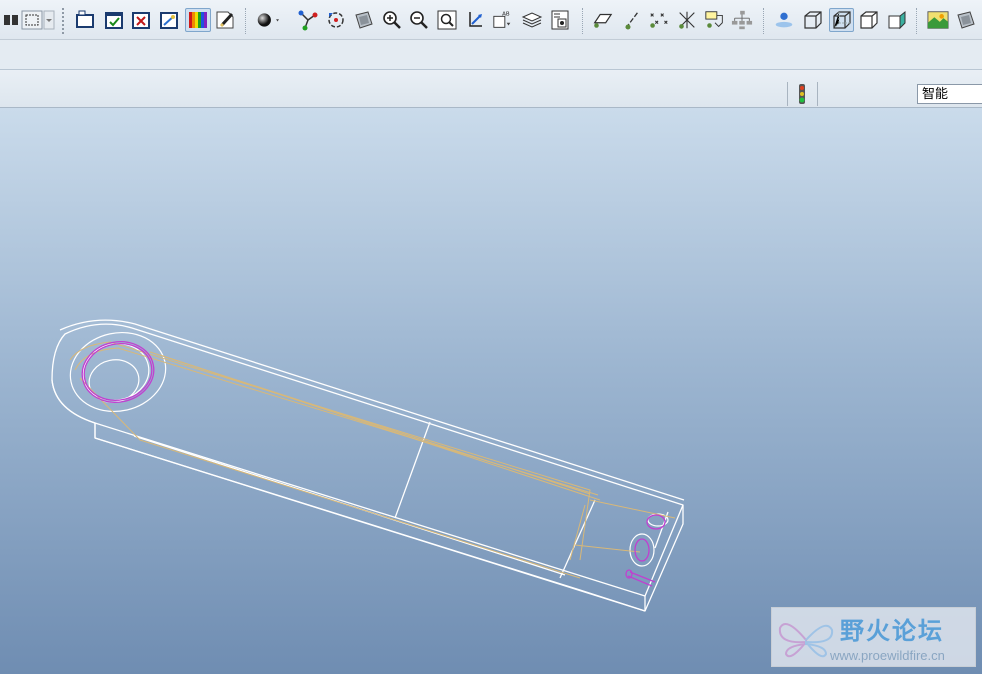 The image size is (982, 674). What do you see at coordinates (169, 20) in the screenshot?
I see `edit-window-icon` at bounding box center [169, 20].